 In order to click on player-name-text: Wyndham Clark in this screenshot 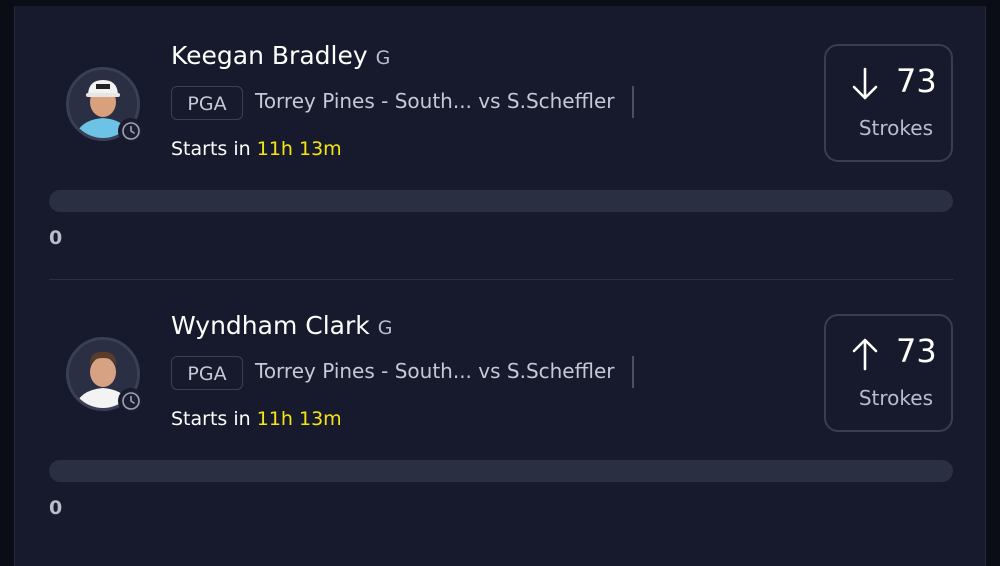, I will do `click(270, 325)`.